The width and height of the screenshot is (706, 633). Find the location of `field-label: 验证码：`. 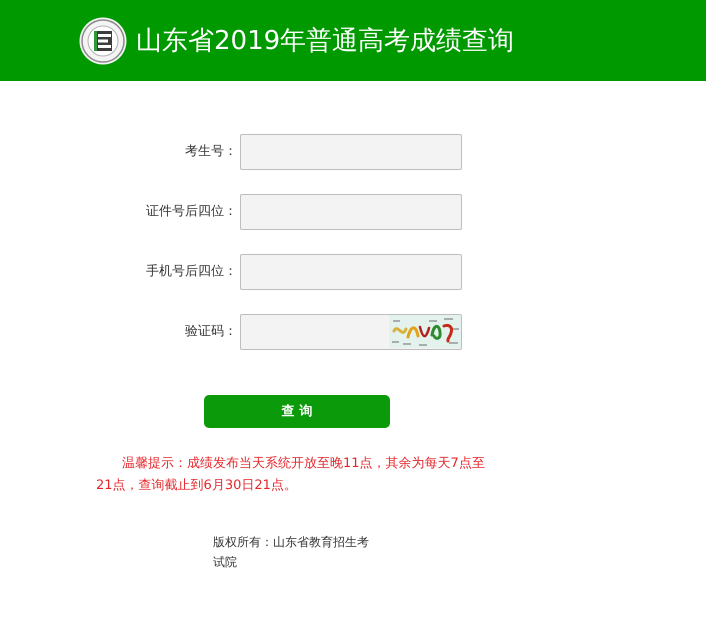

field-label: 验证码： is located at coordinates (211, 332).